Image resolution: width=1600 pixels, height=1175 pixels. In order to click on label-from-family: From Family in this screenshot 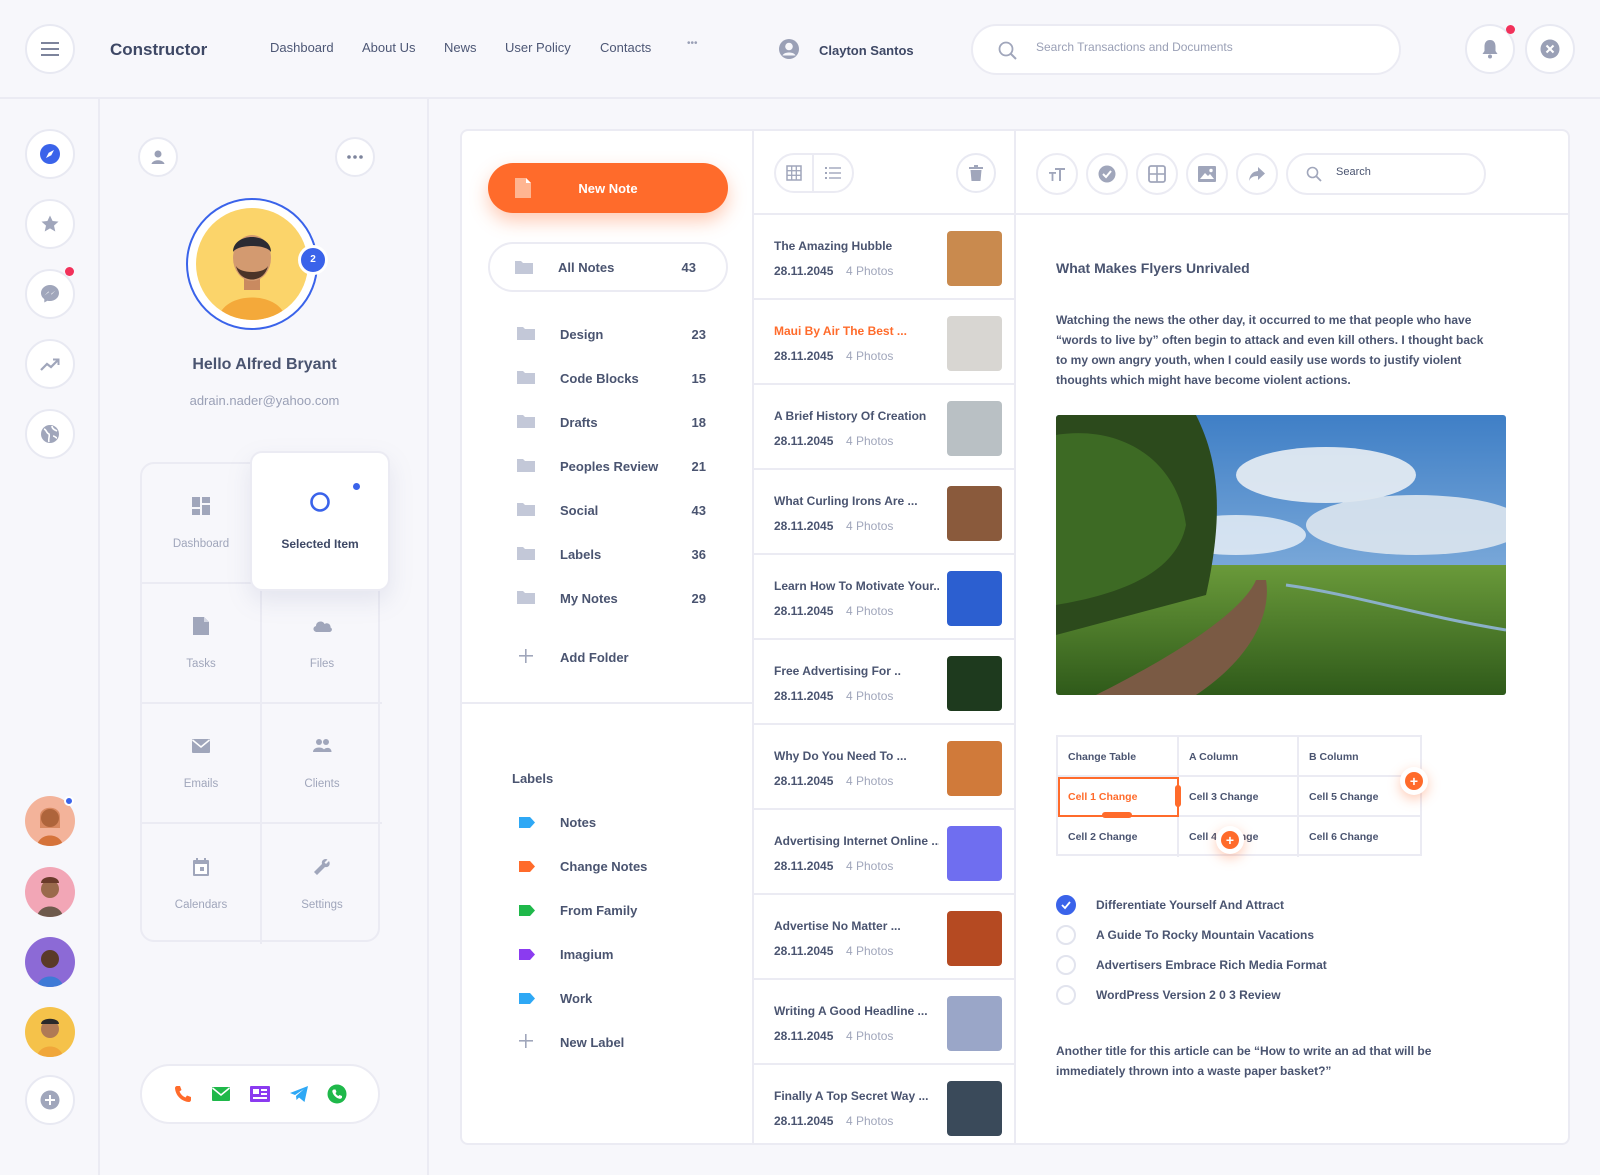, I will do `click(616, 911)`.